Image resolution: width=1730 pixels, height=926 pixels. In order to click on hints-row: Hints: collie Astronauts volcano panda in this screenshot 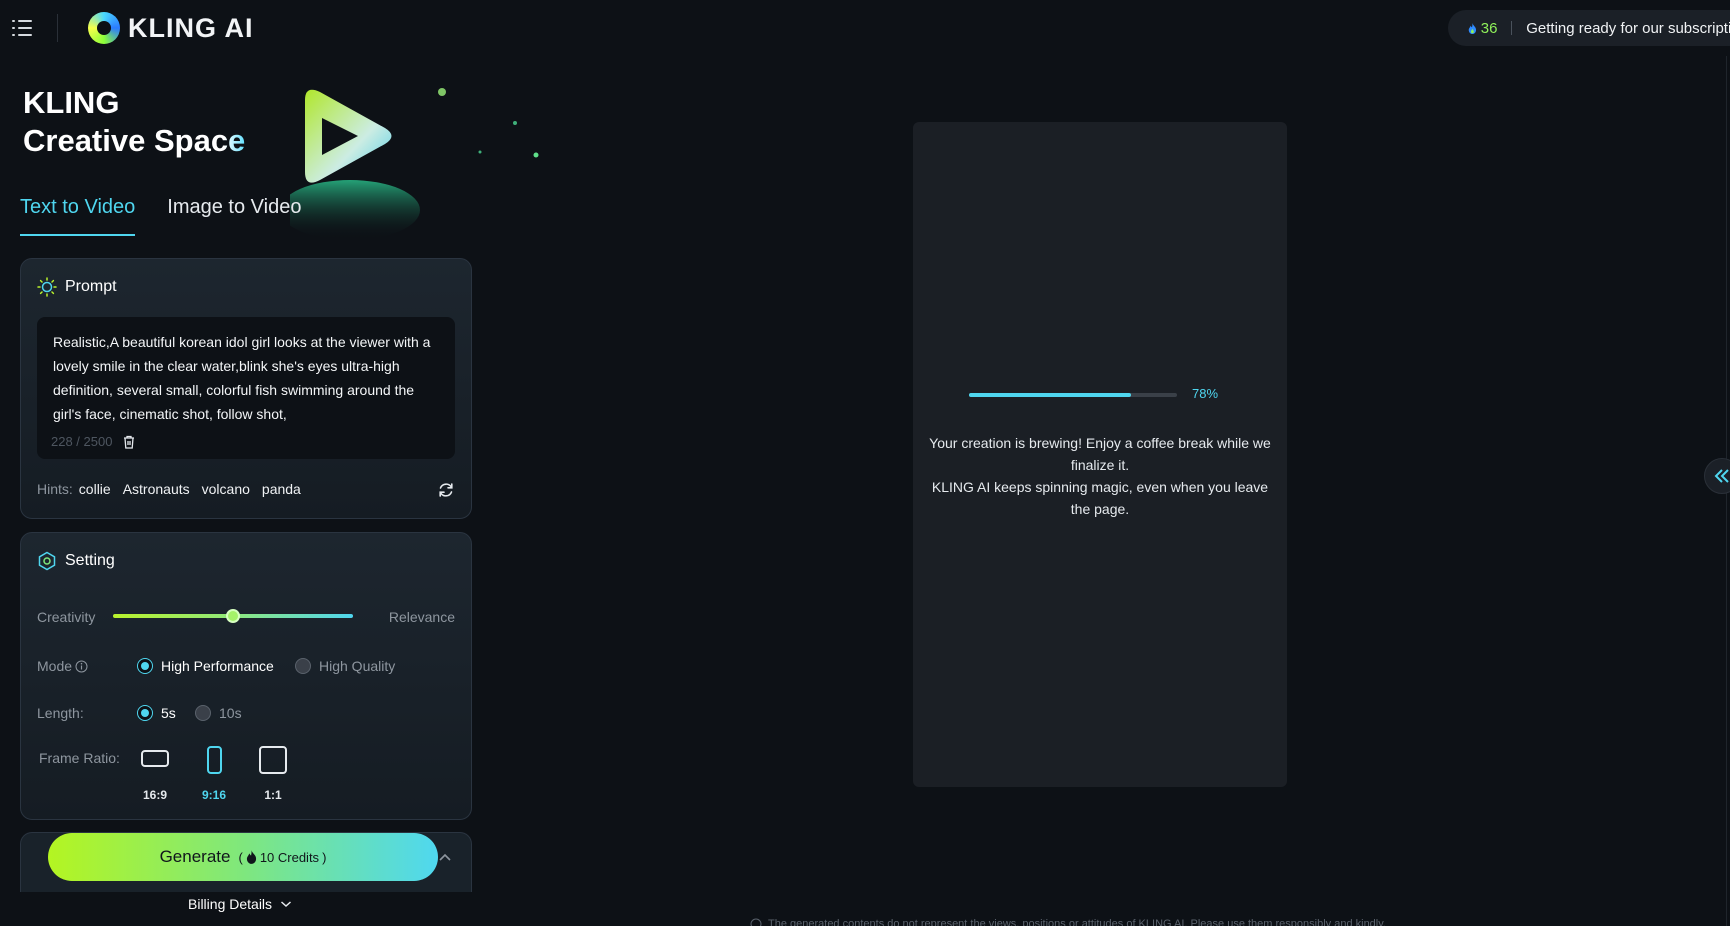, I will do `click(169, 489)`.